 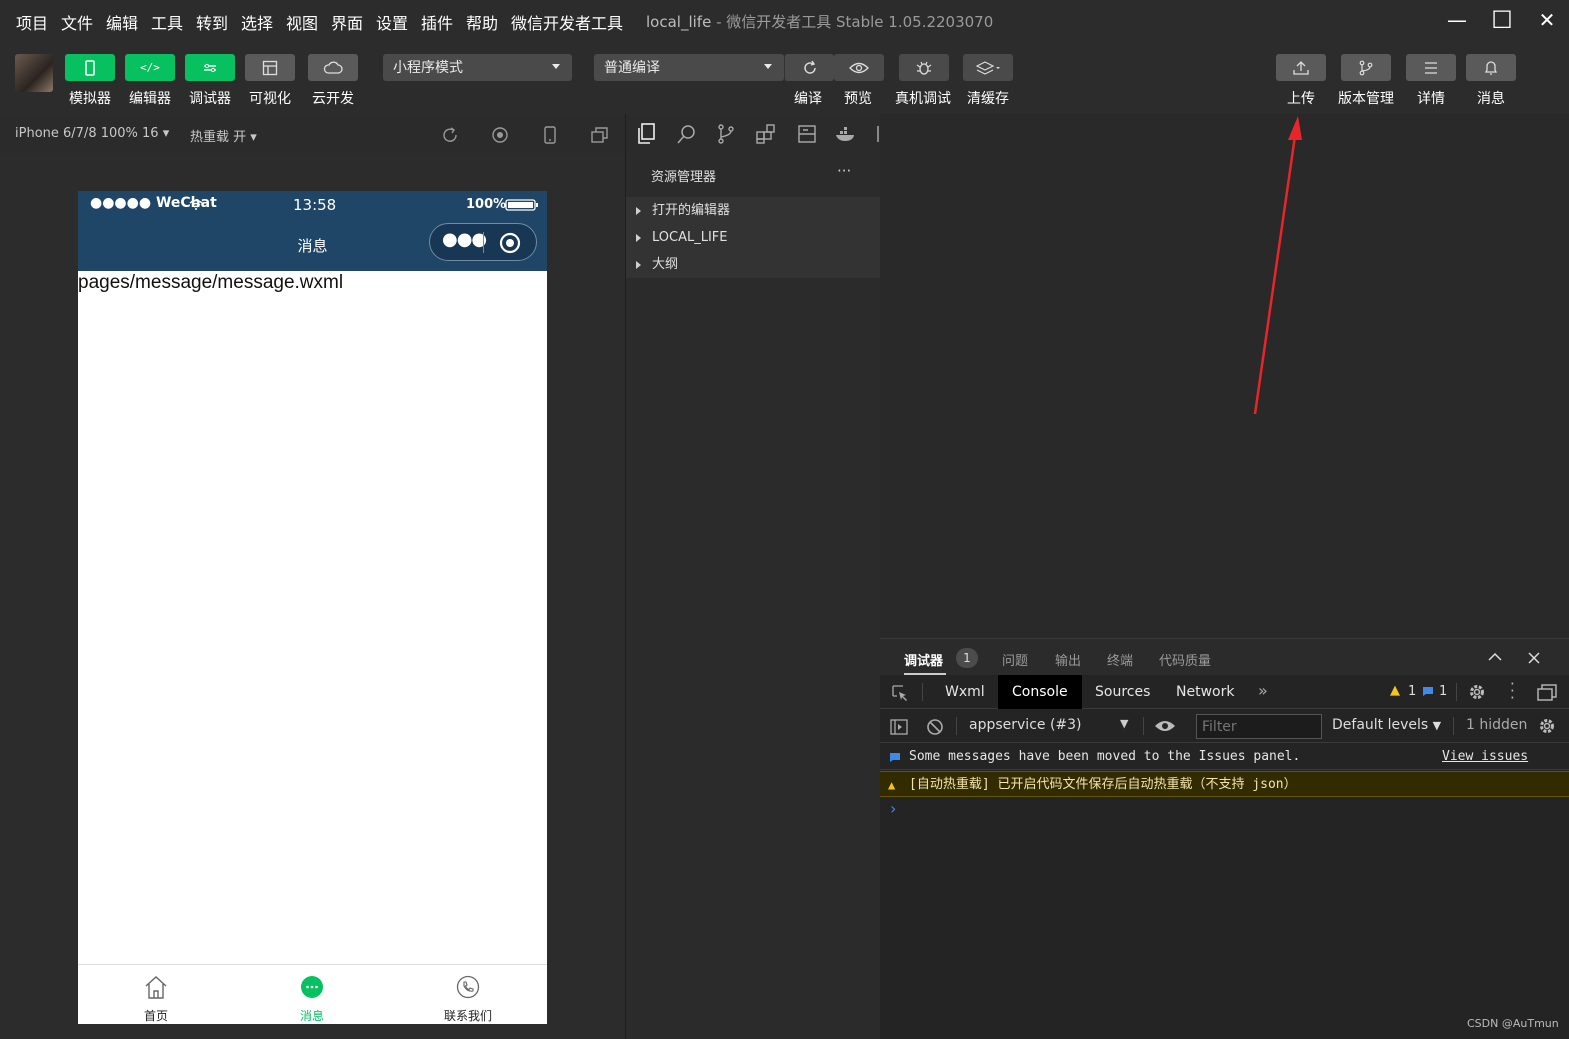 I want to click on tab-output: 输出, so click(x=1068, y=659).